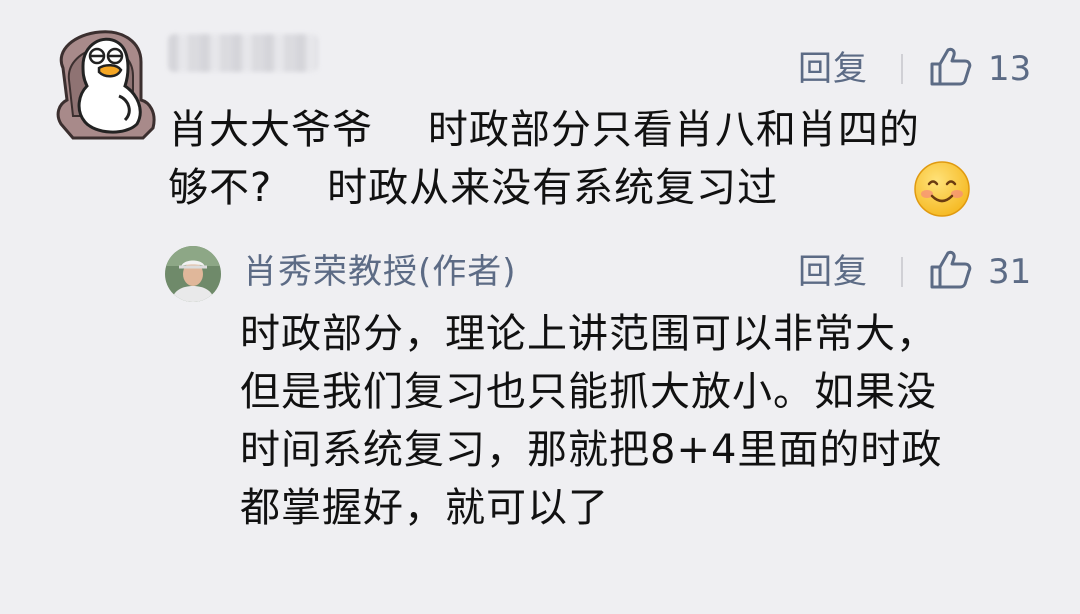 The image size is (1080, 614). Describe the element at coordinates (243, 53) in the screenshot. I see `commenter-username-blurred` at that location.